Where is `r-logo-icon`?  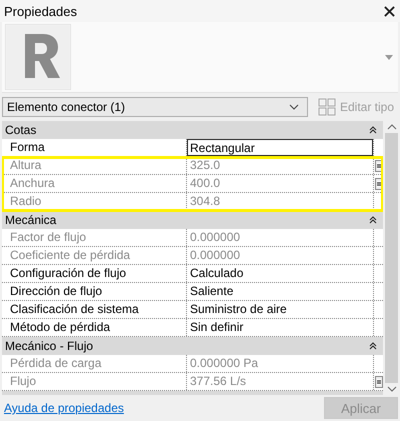
r-logo-icon is located at coordinates (38, 57).